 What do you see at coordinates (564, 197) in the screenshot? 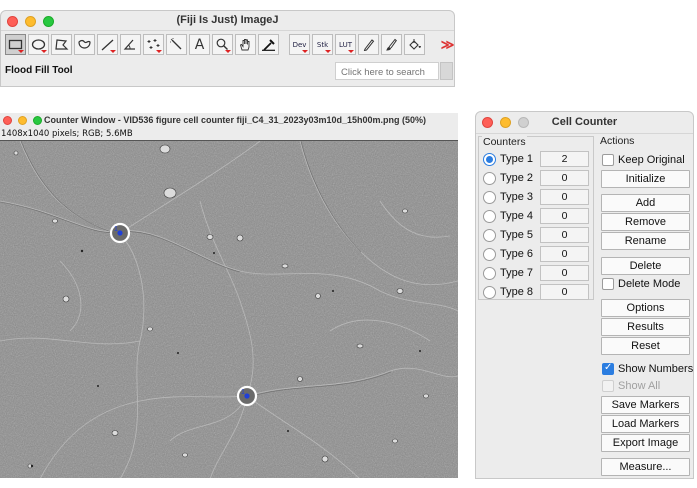
I see `type-3-count: 0` at bounding box center [564, 197].